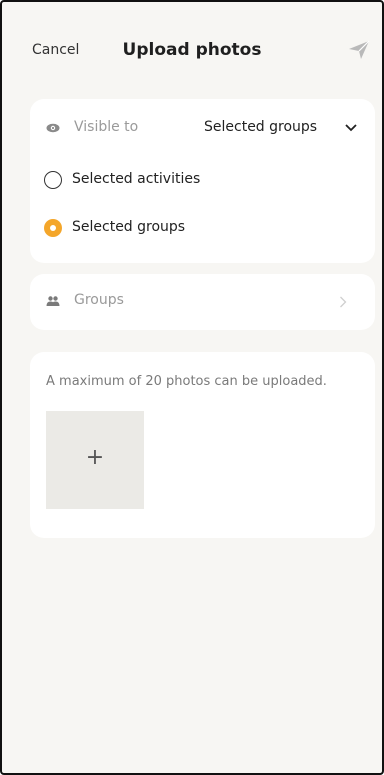 The image size is (384, 775). Describe the element at coordinates (106, 127) in the screenshot. I see `visible-to-label: Visible to` at that location.